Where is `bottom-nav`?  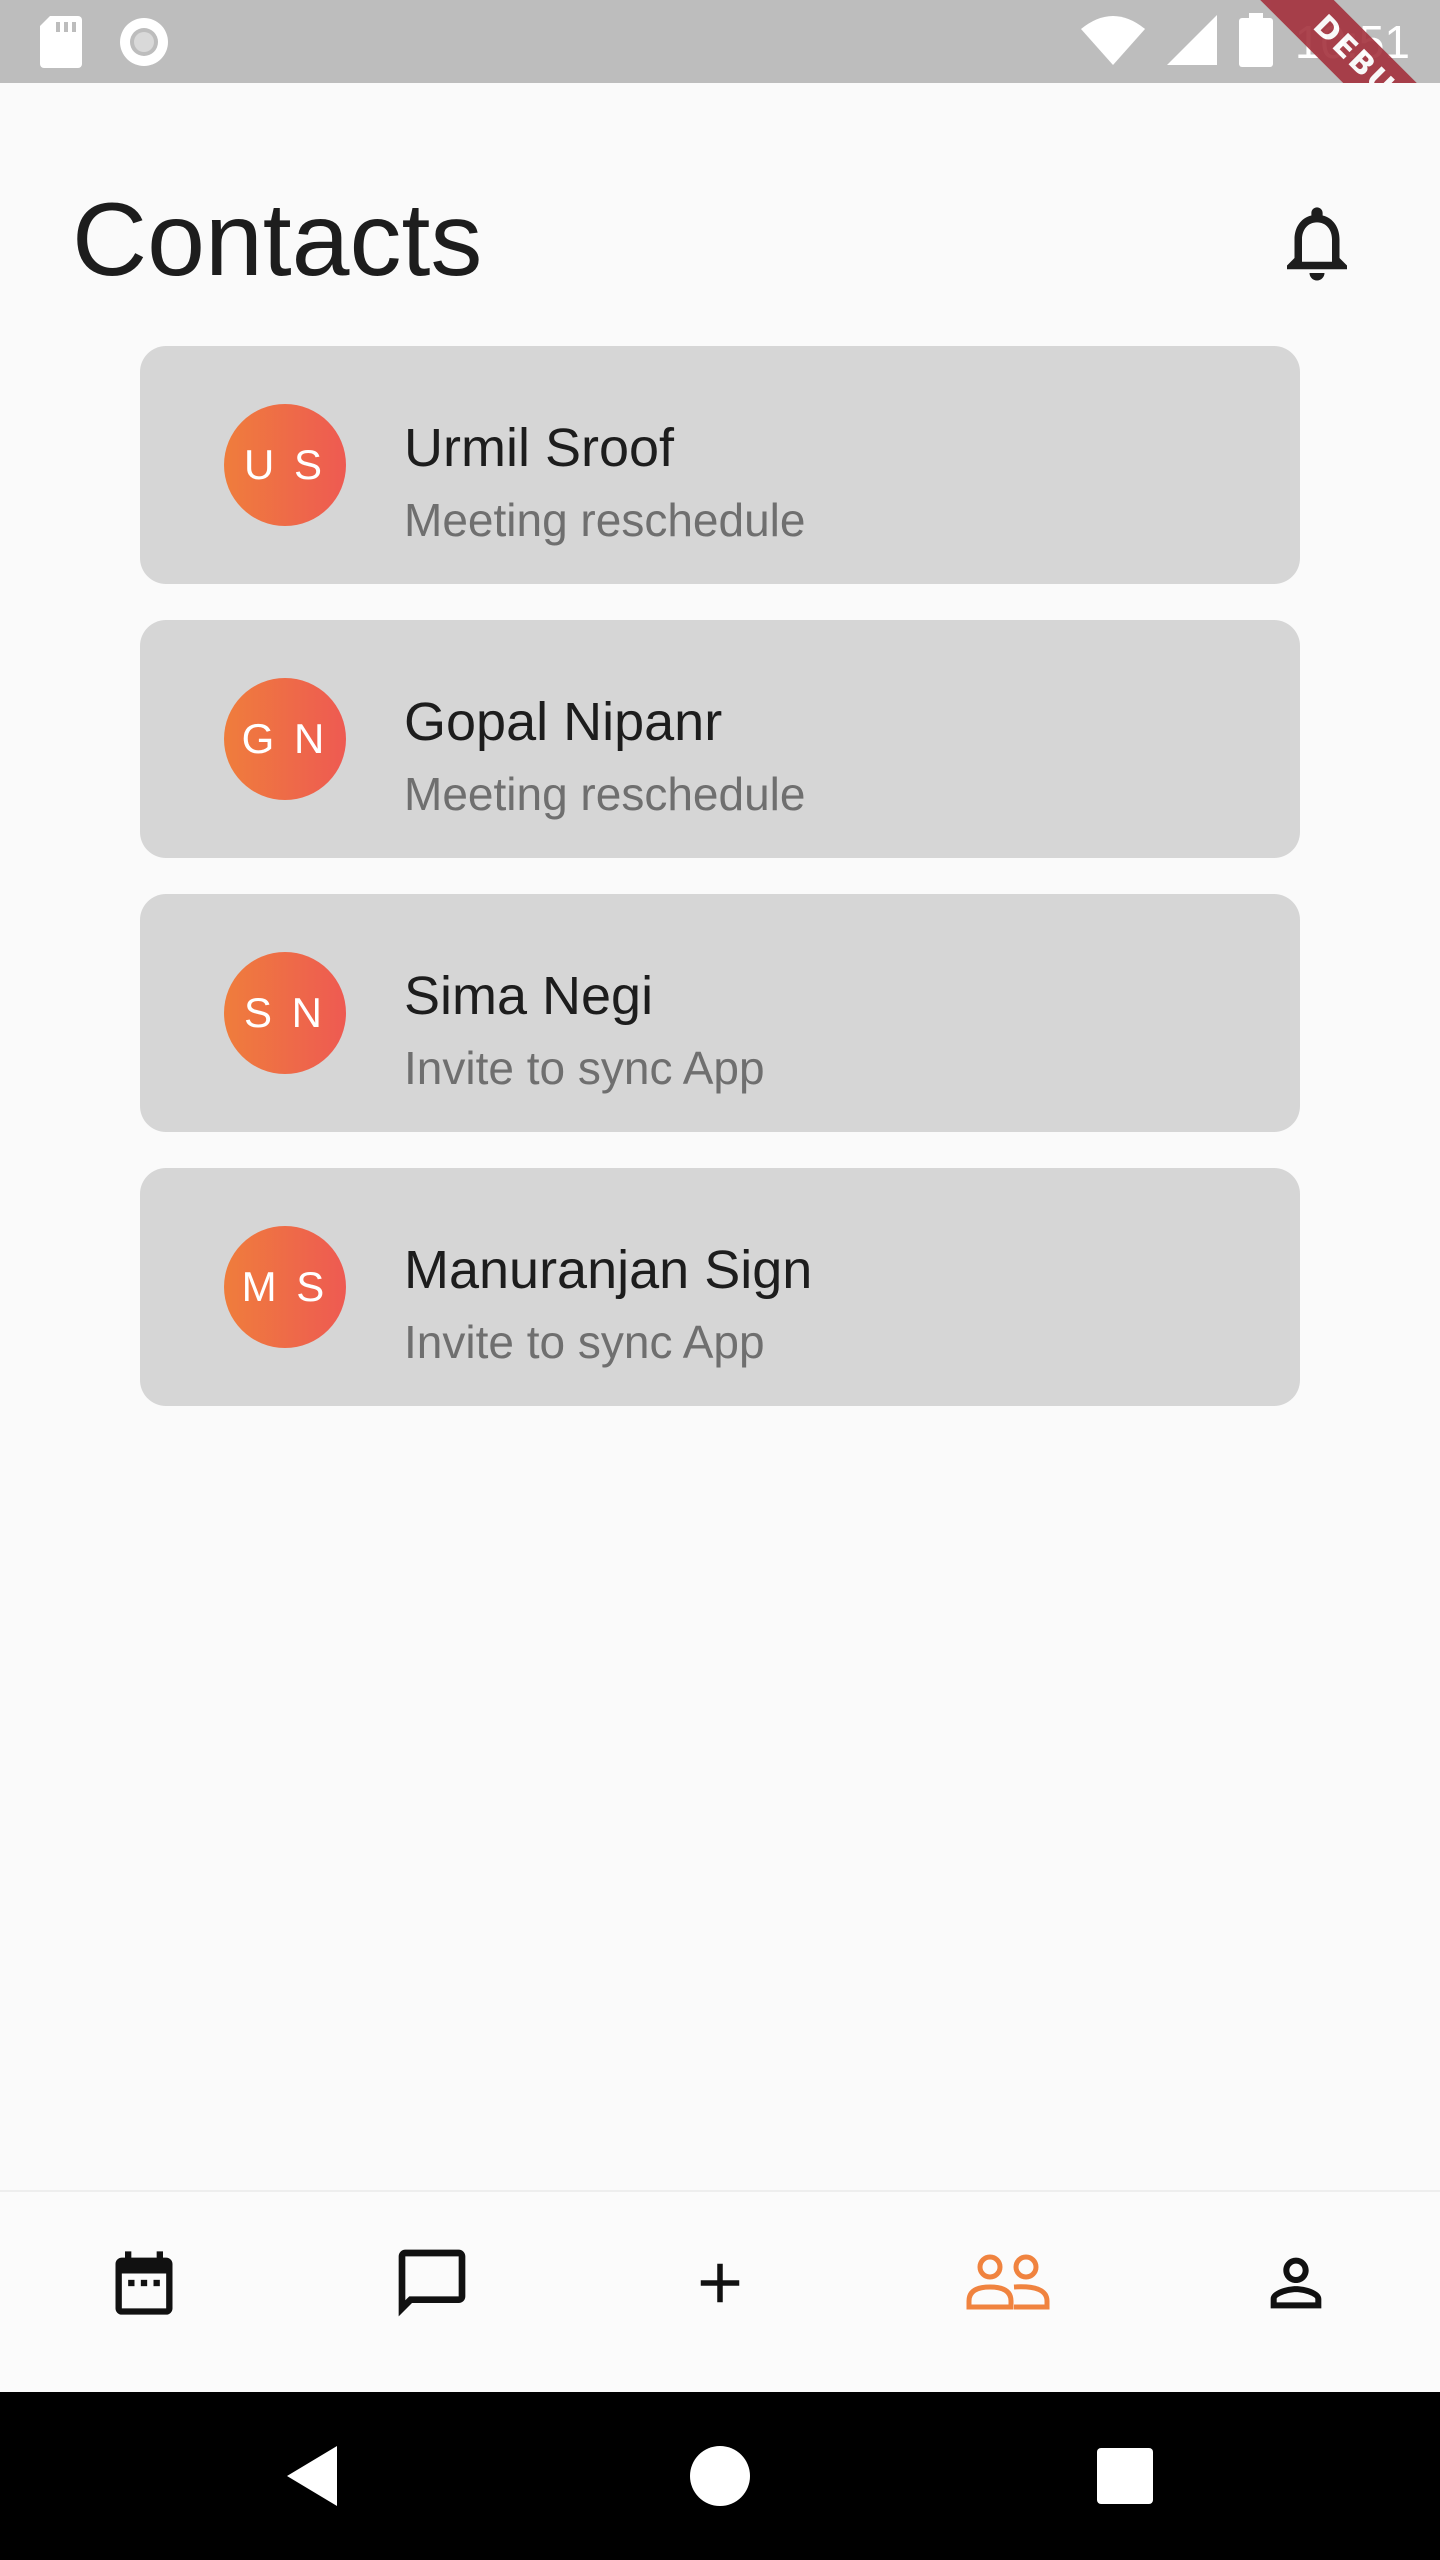
bottom-nav is located at coordinates (720, 2292).